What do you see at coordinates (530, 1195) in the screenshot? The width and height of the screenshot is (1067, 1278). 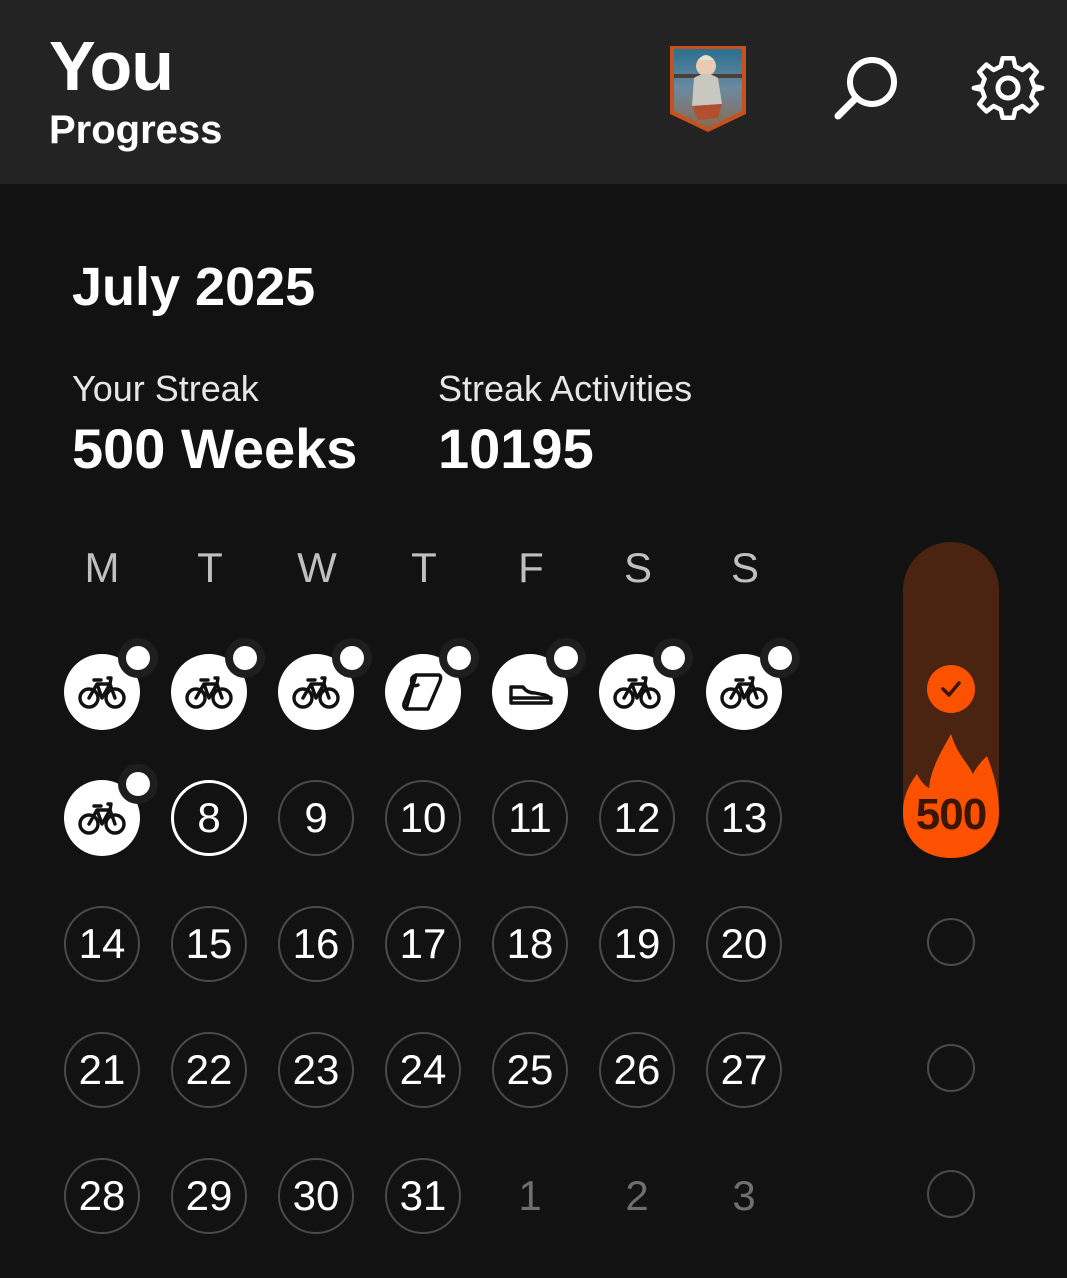 I see `calendar-day-next-month: 1` at bounding box center [530, 1195].